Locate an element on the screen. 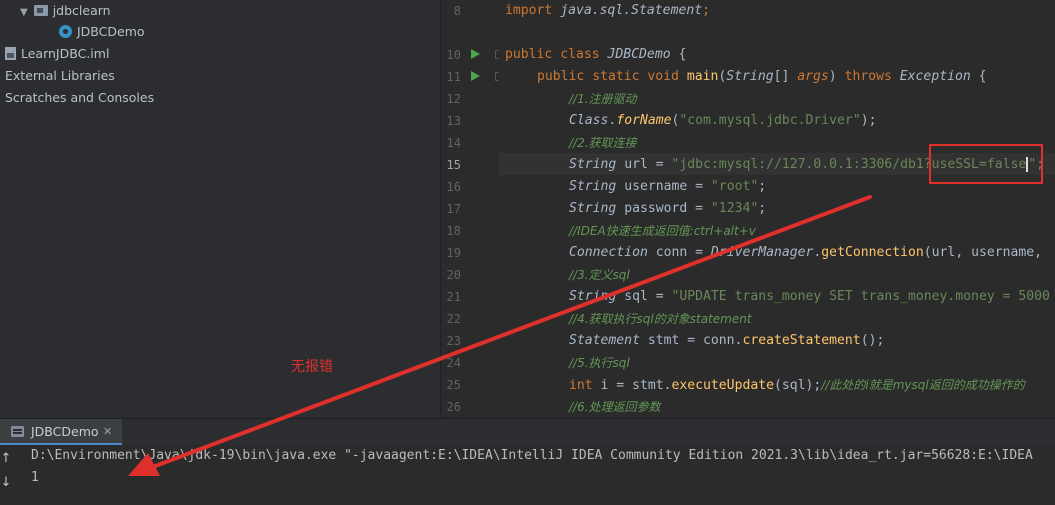 This screenshot has width=1055, height=505. console-output-line: 1 is located at coordinates (35, 477).